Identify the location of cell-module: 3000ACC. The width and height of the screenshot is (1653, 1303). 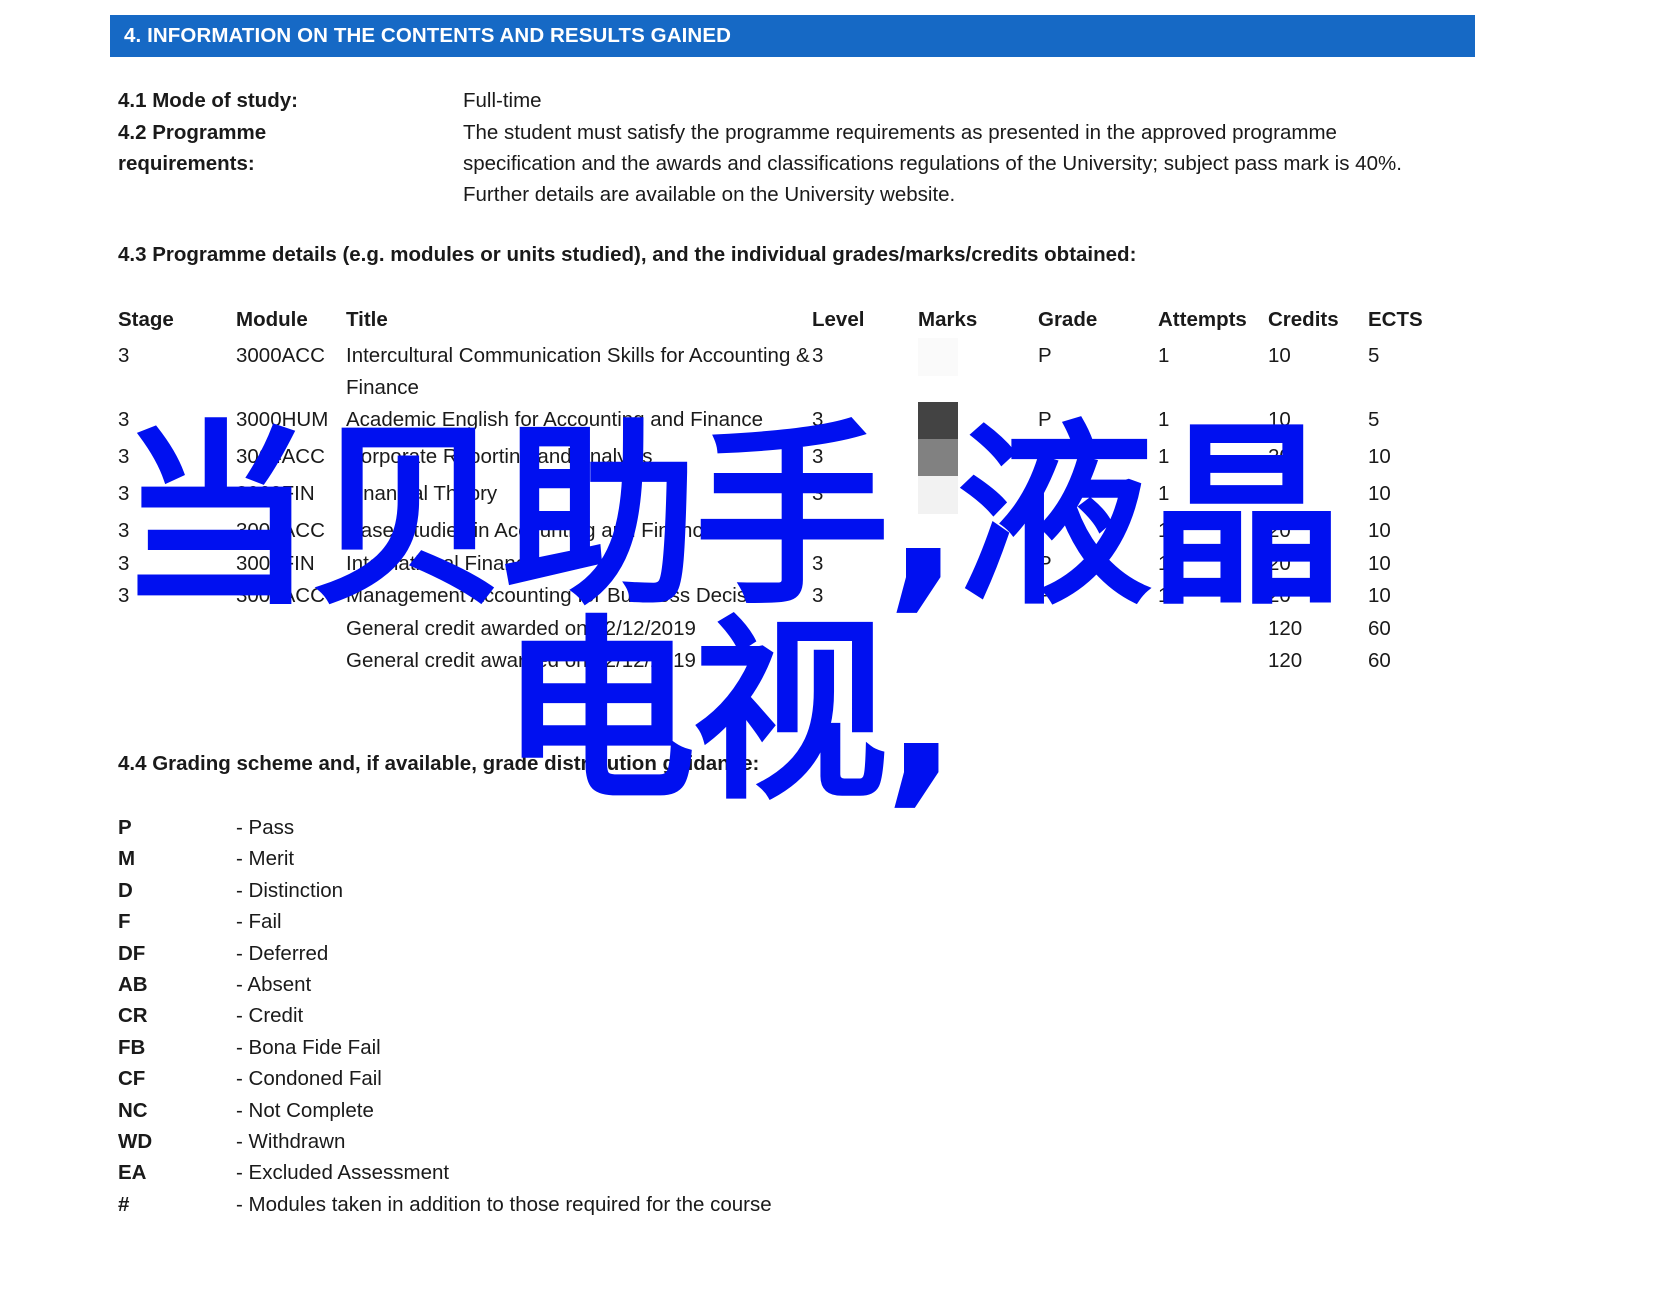
(280, 355).